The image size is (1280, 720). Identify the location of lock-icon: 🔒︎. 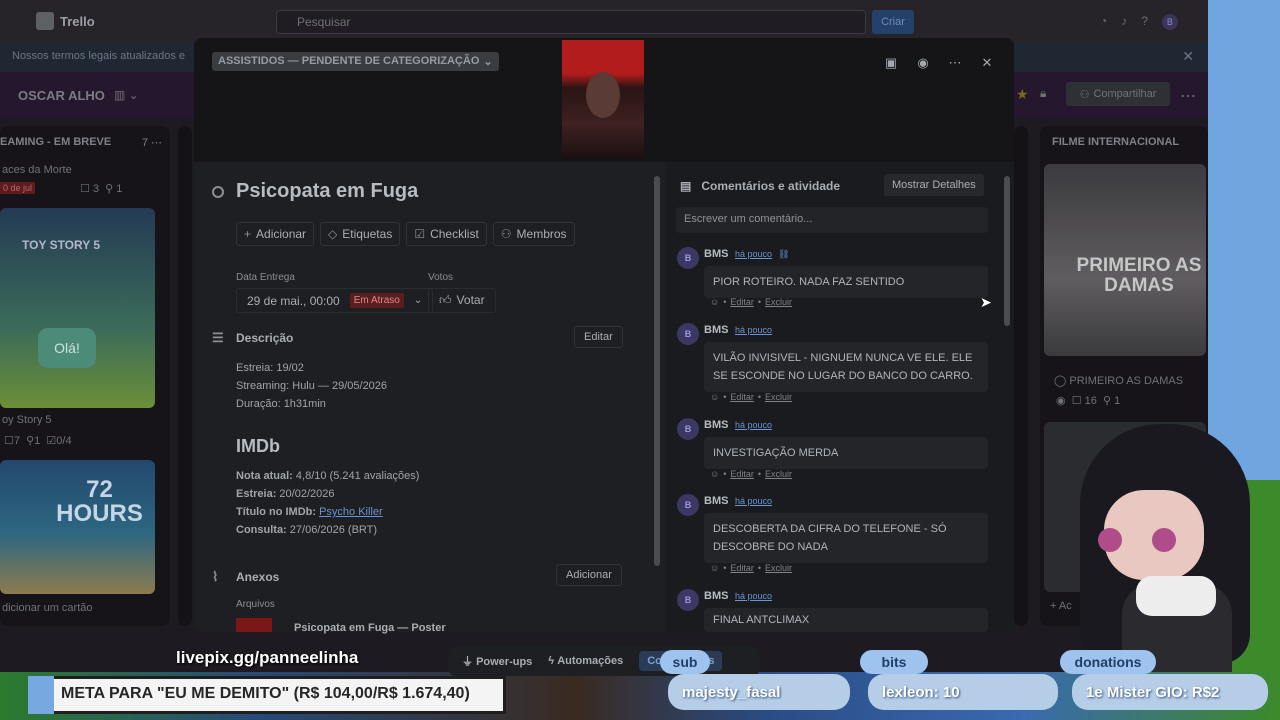
(1043, 93).